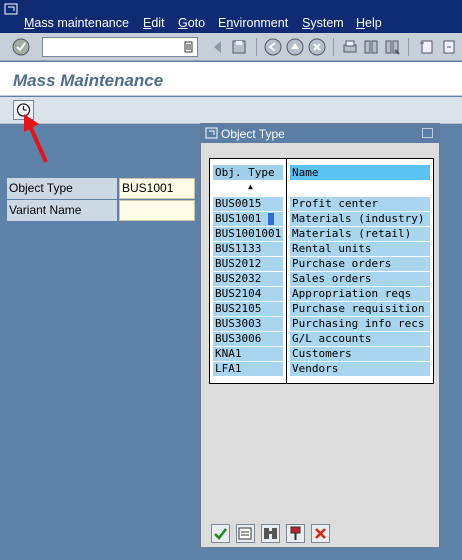 Image resolution: width=462 pixels, height=560 pixels. Describe the element at coordinates (248, 234) in the screenshot. I see `obj-type-cell: BUS1001001` at that location.